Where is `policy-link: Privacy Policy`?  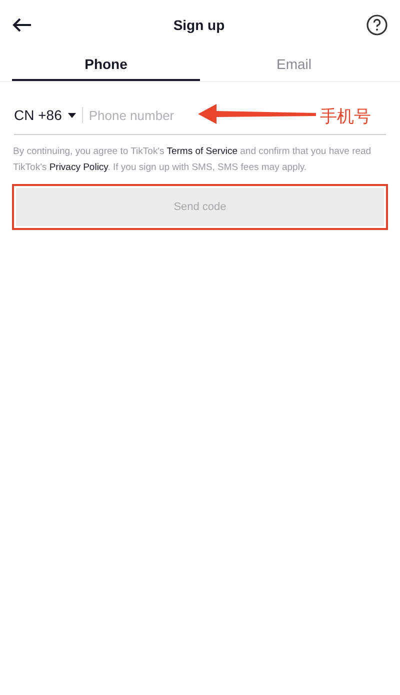 policy-link: Privacy Policy is located at coordinates (78, 167).